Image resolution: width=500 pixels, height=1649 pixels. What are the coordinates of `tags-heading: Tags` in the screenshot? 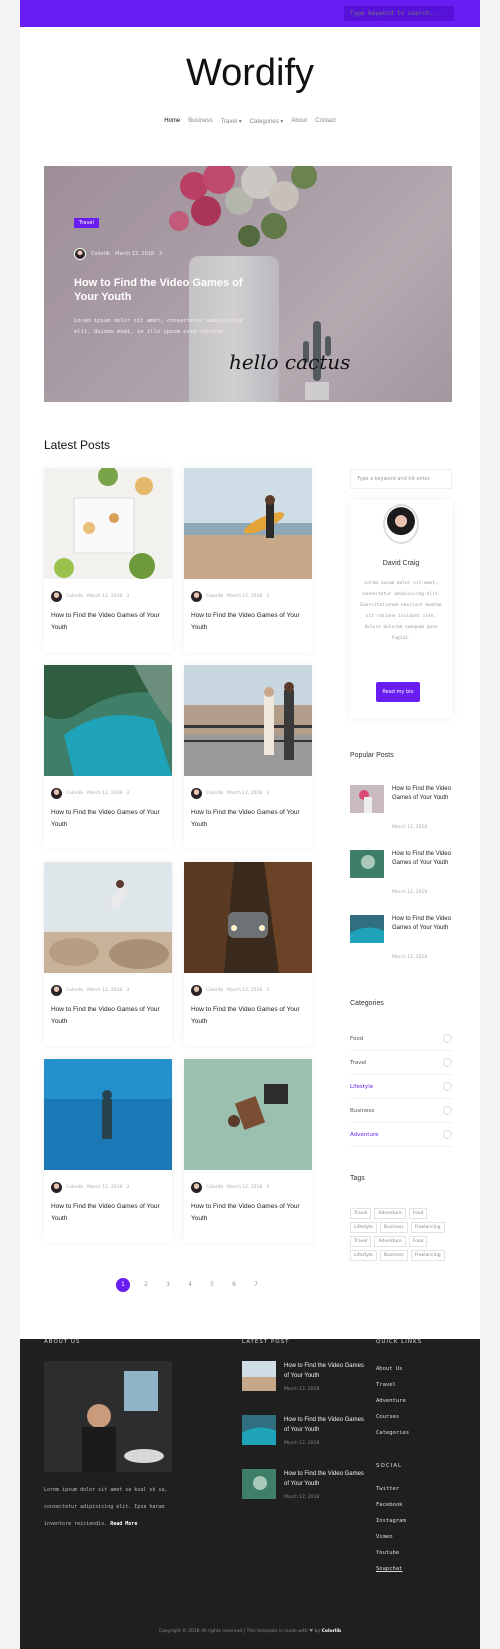 It's located at (357, 1178).